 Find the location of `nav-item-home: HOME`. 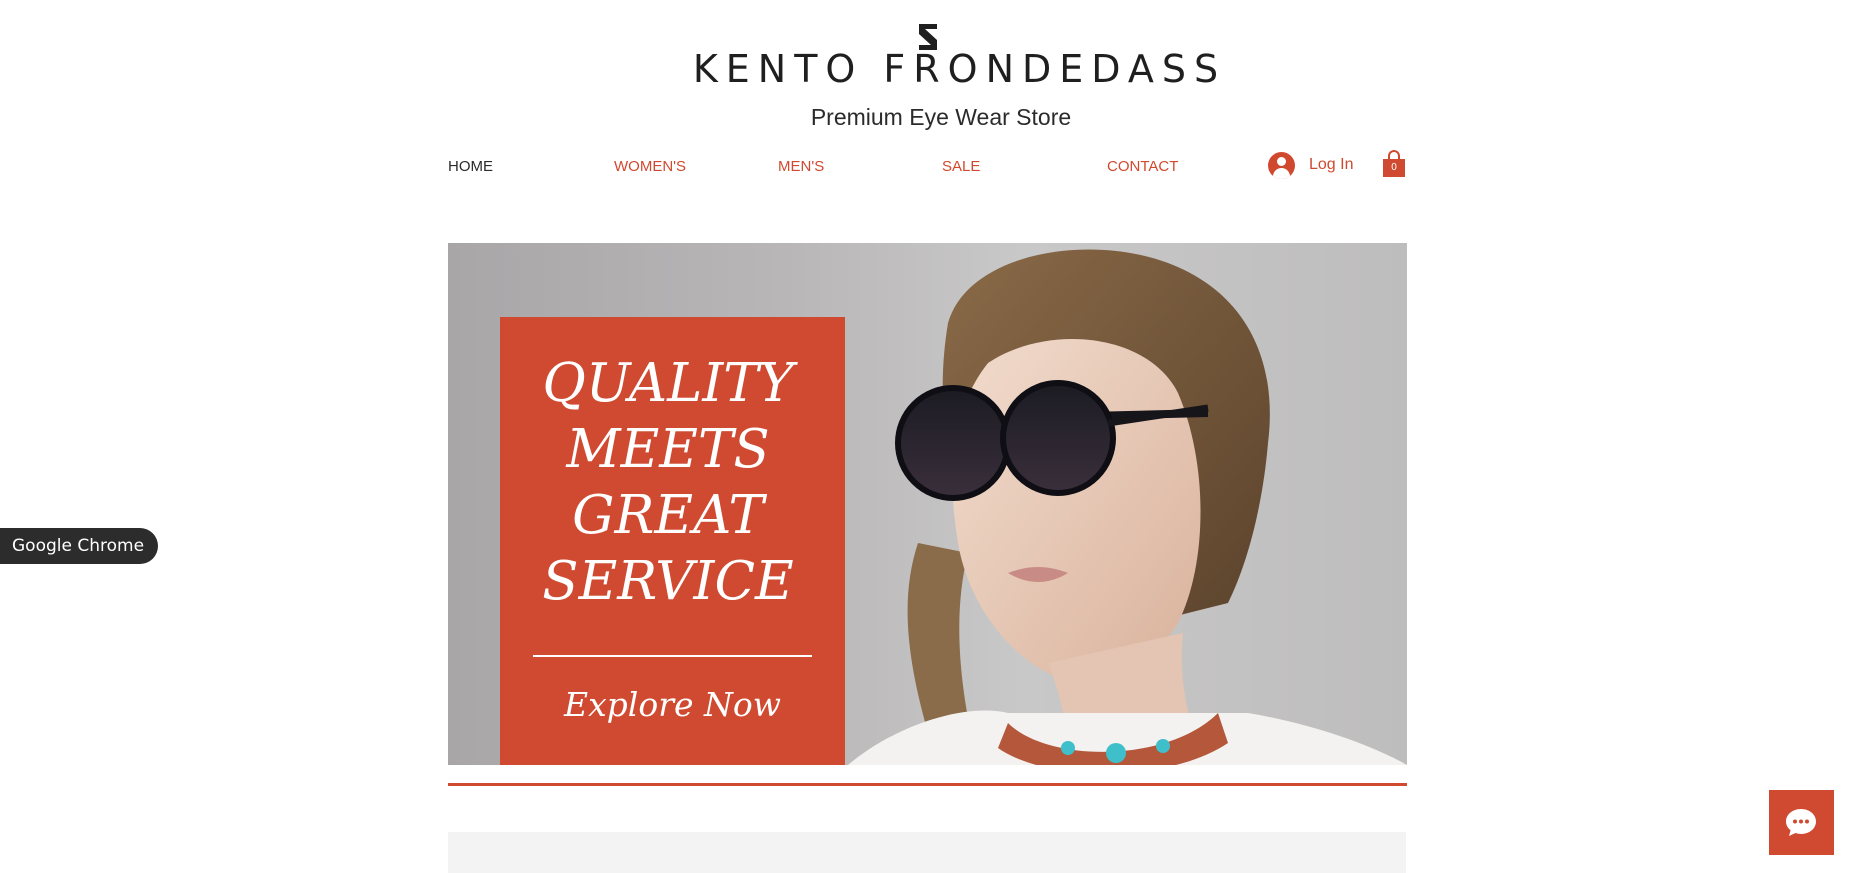

nav-item-home: HOME is located at coordinates (470, 167).